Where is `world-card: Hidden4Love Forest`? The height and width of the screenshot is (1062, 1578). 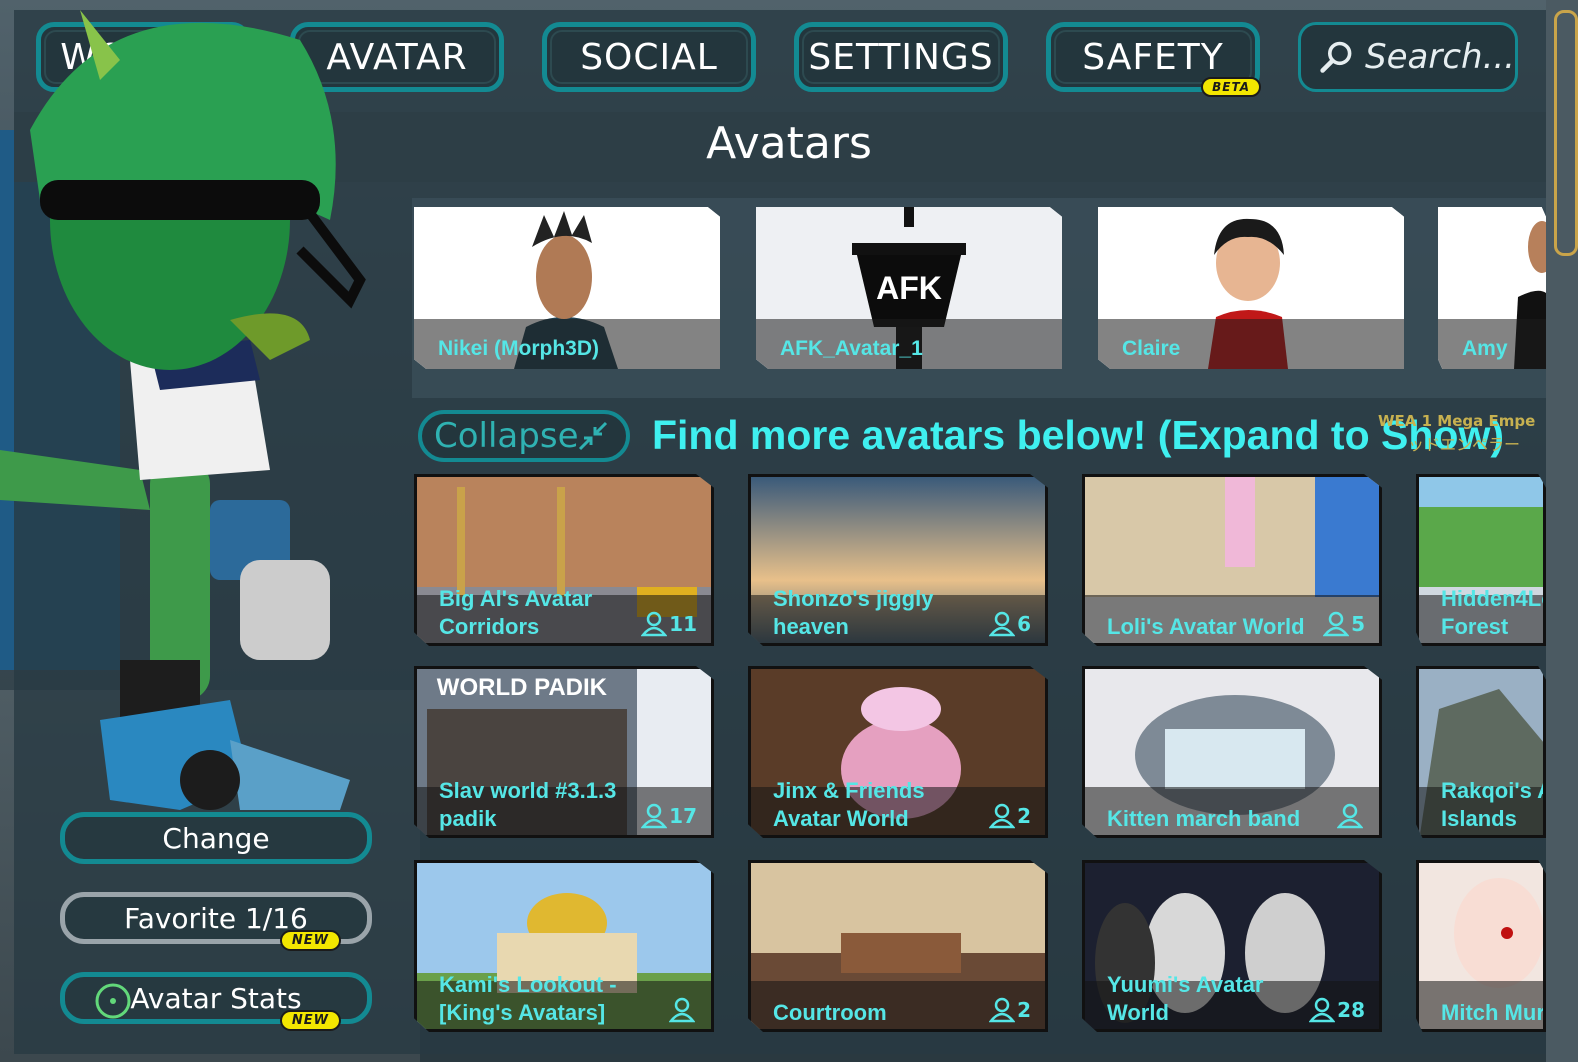
world-card: Hidden4Love Forest is located at coordinates (1481, 560).